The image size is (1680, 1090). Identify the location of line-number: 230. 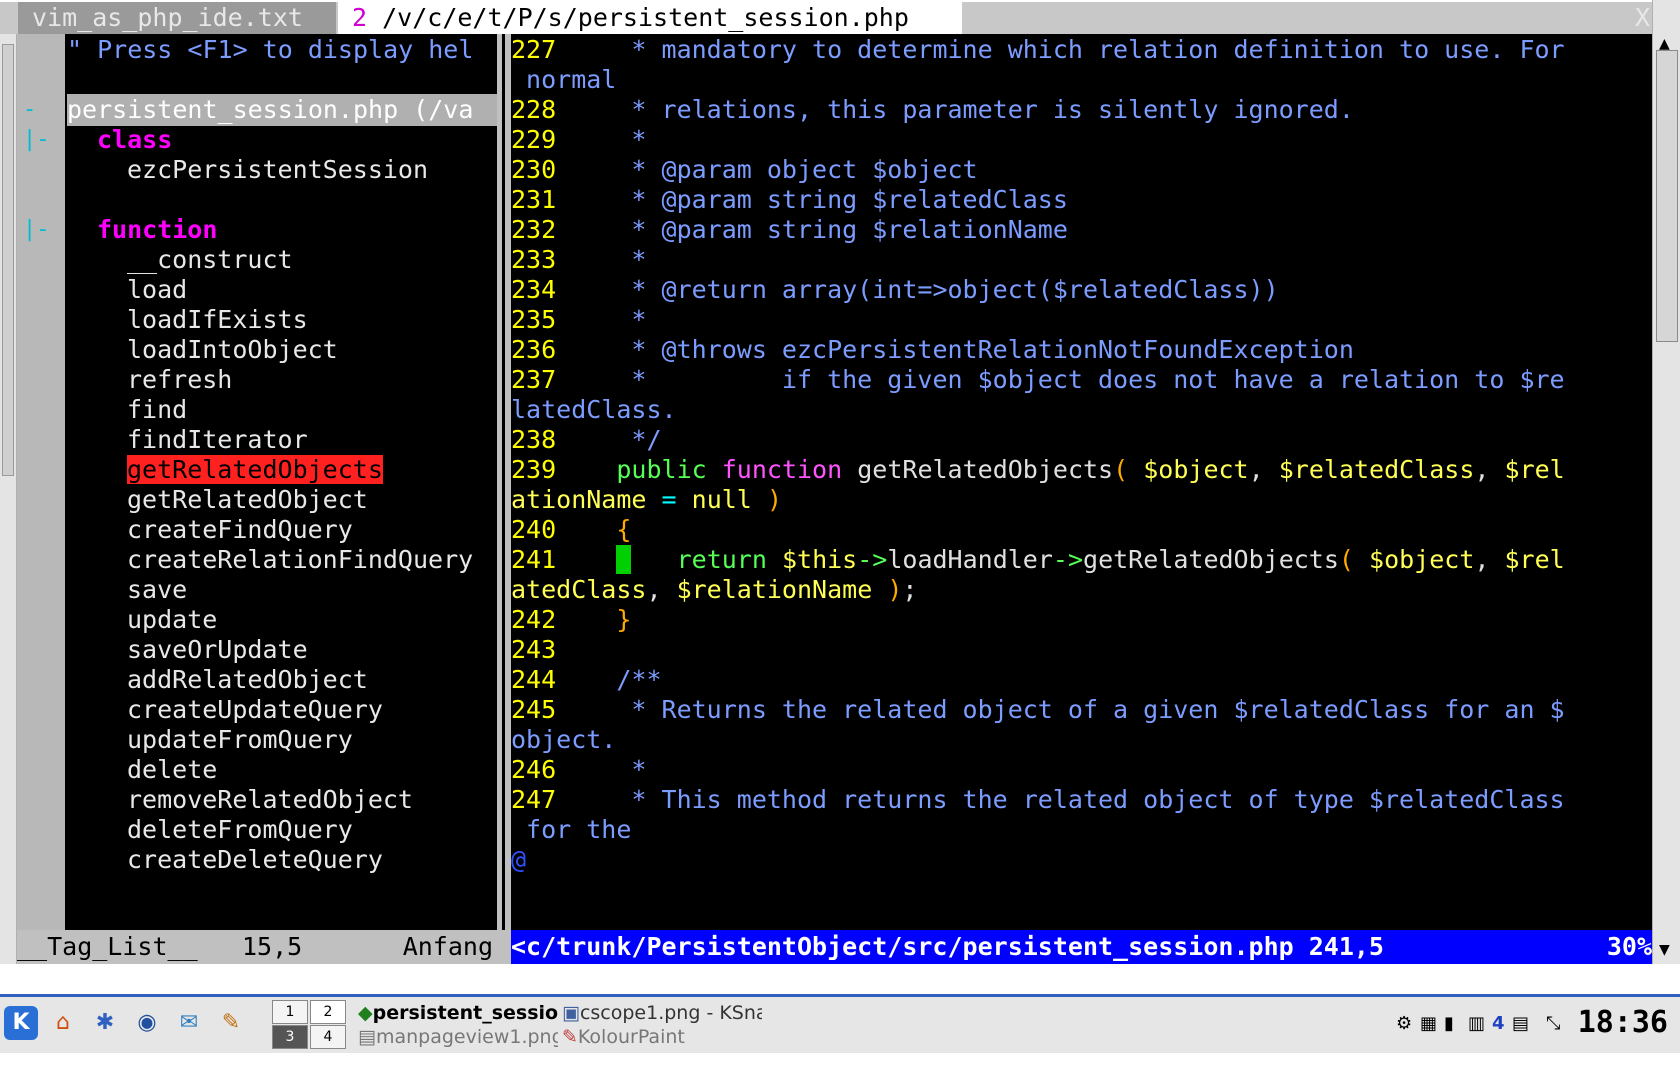
(534, 169).